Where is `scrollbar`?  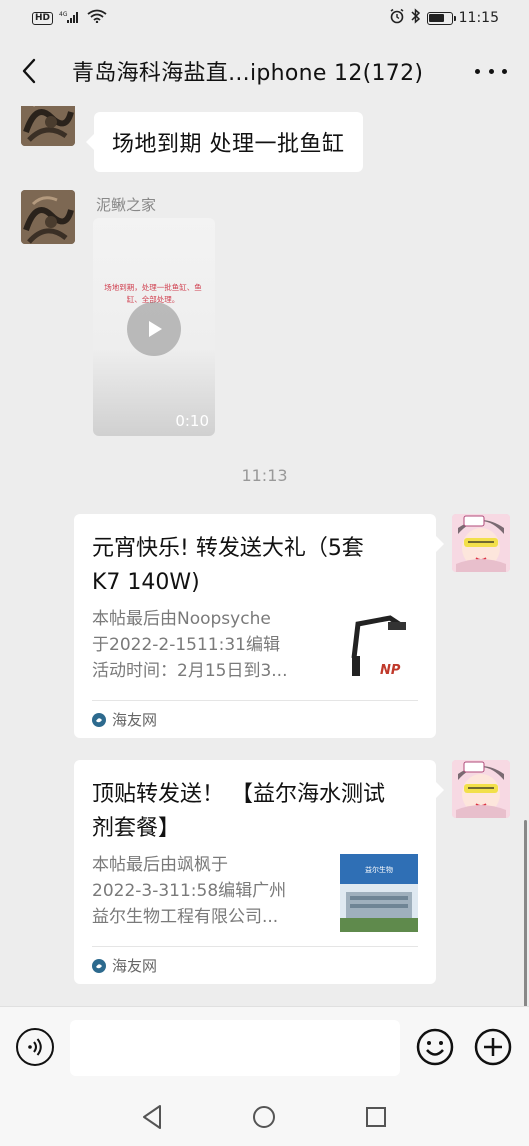 scrollbar is located at coordinates (525, 913).